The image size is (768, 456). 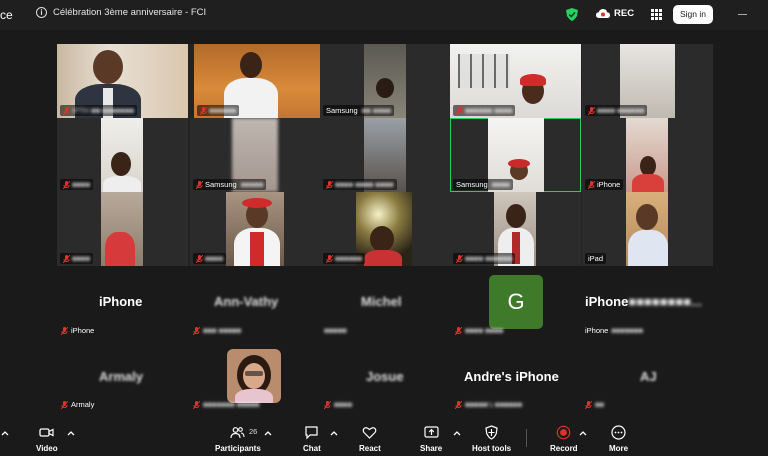 What do you see at coordinates (563, 432) in the screenshot?
I see `record-icon` at bounding box center [563, 432].